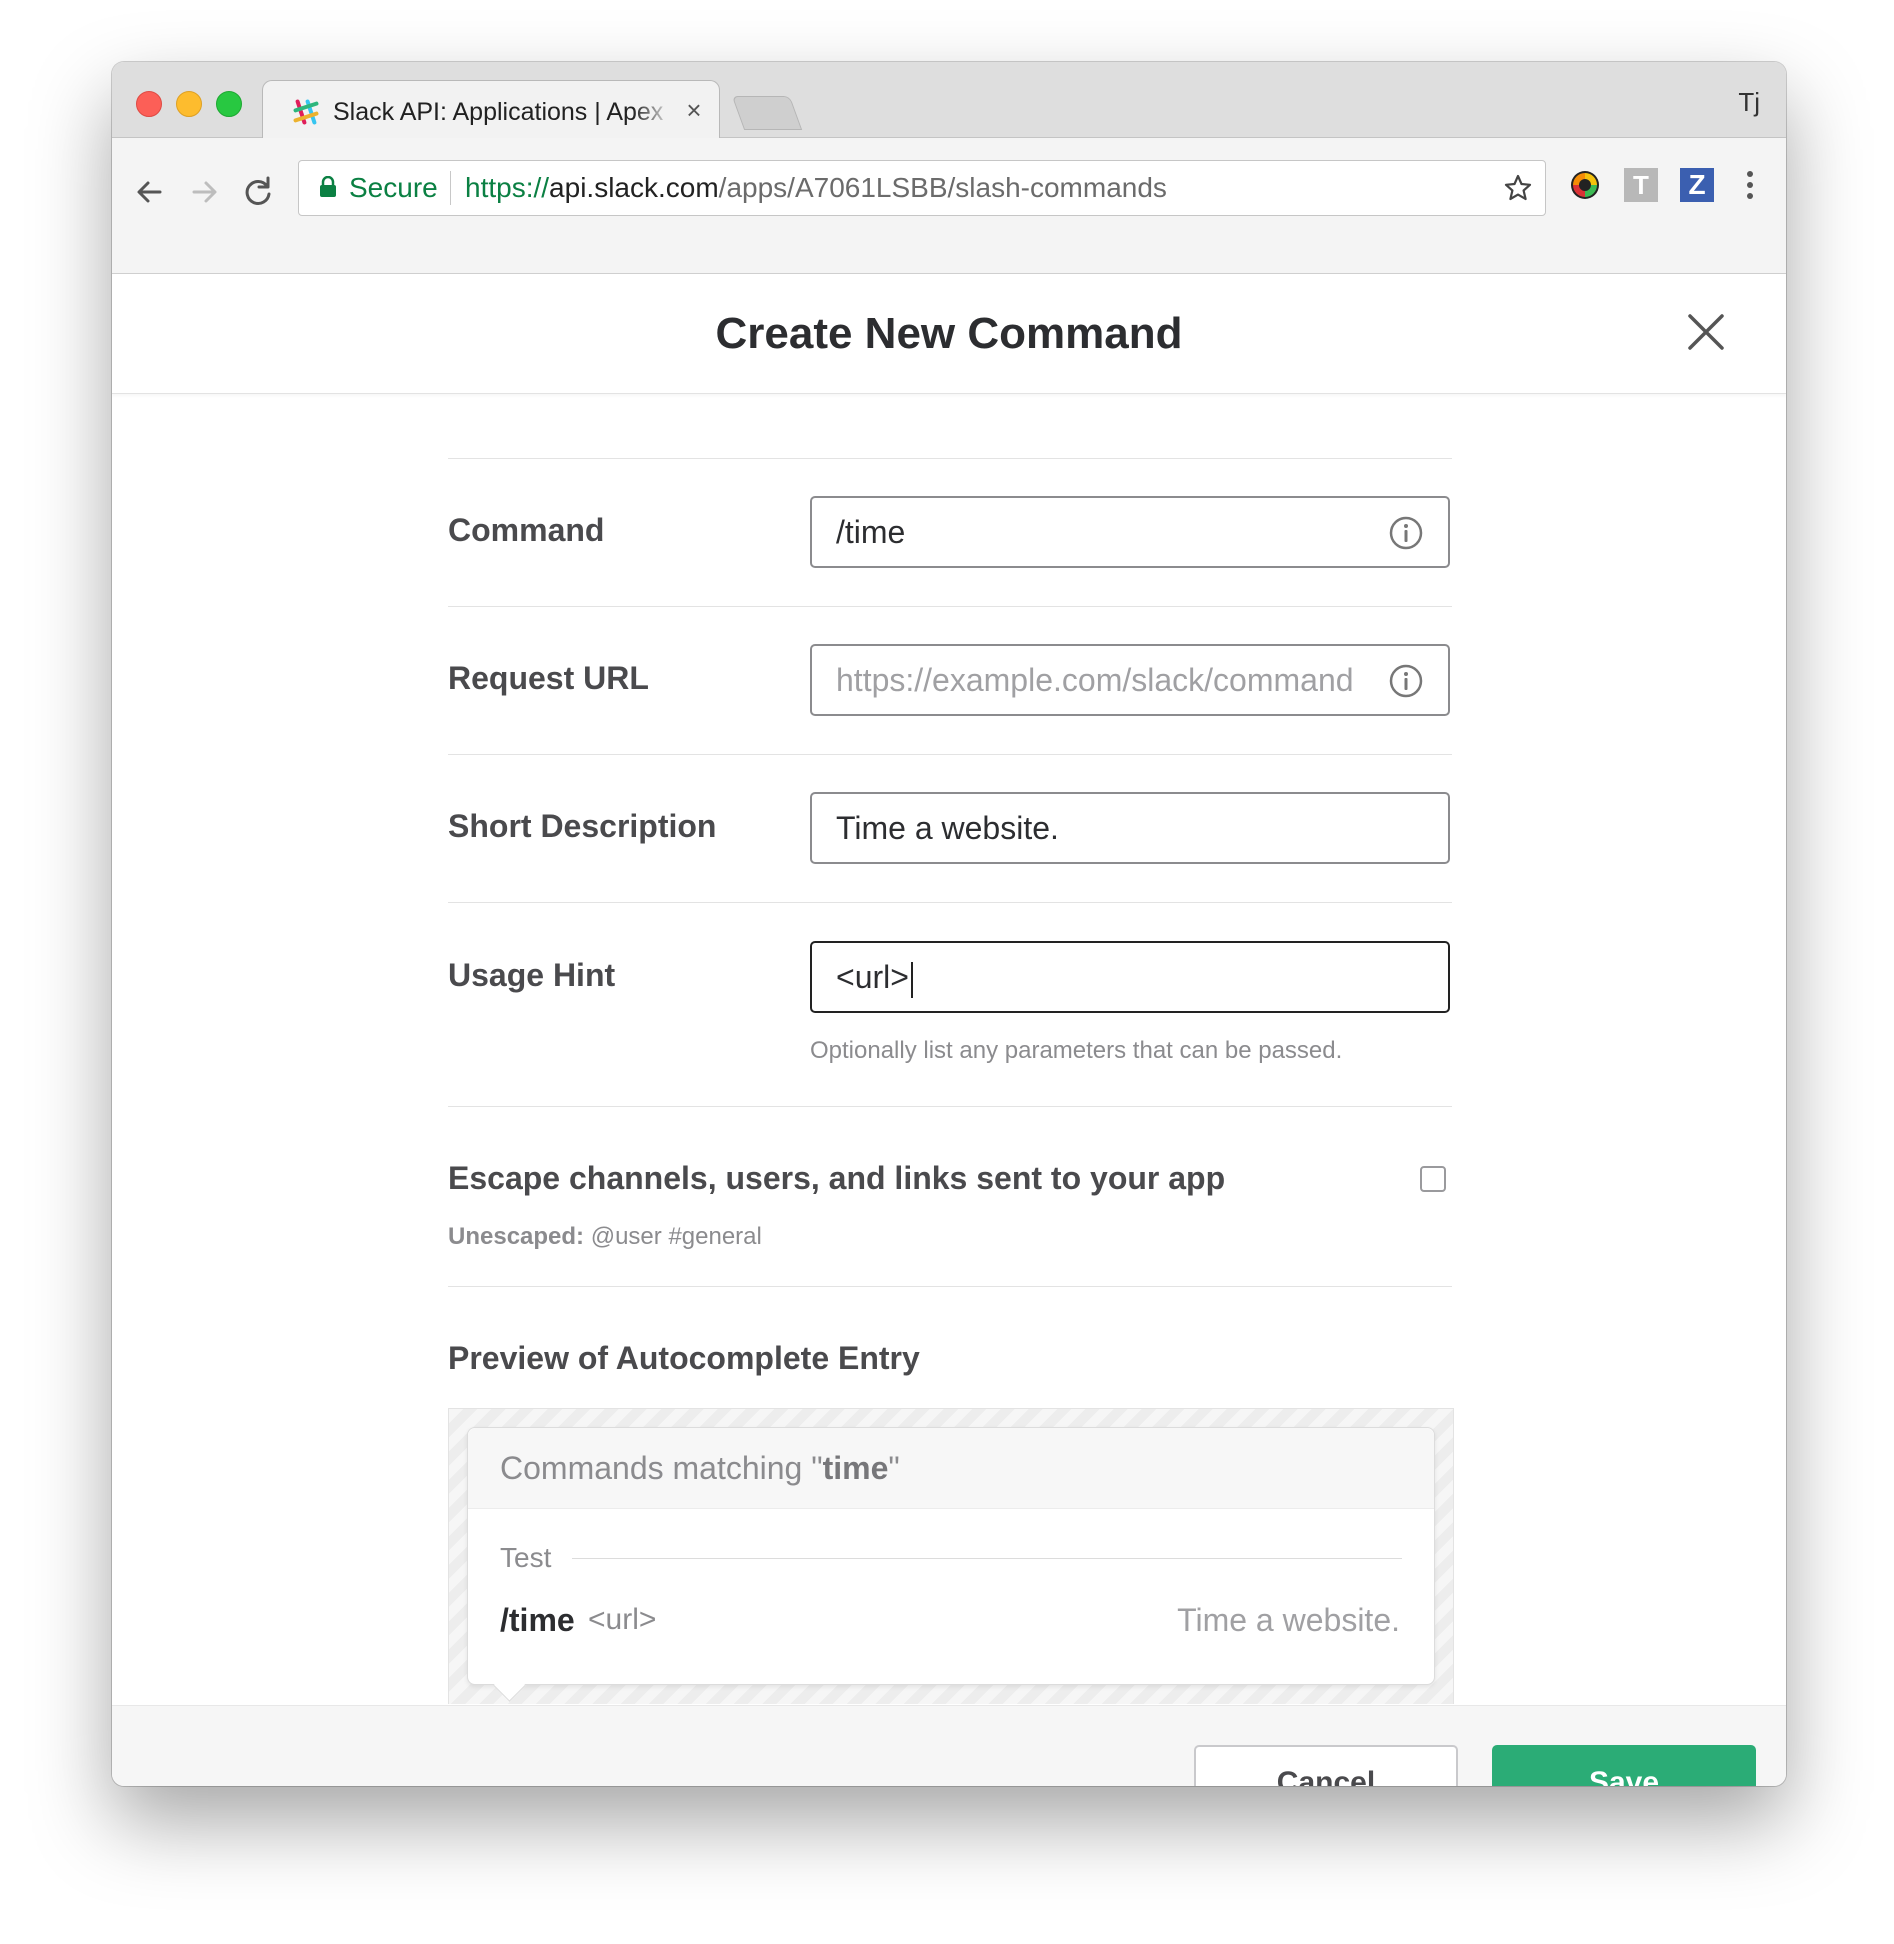  What do you see at coordinates (507, 187) in the screenshot?
I see `url-scheme: https://` at bounding box center [507, 187].